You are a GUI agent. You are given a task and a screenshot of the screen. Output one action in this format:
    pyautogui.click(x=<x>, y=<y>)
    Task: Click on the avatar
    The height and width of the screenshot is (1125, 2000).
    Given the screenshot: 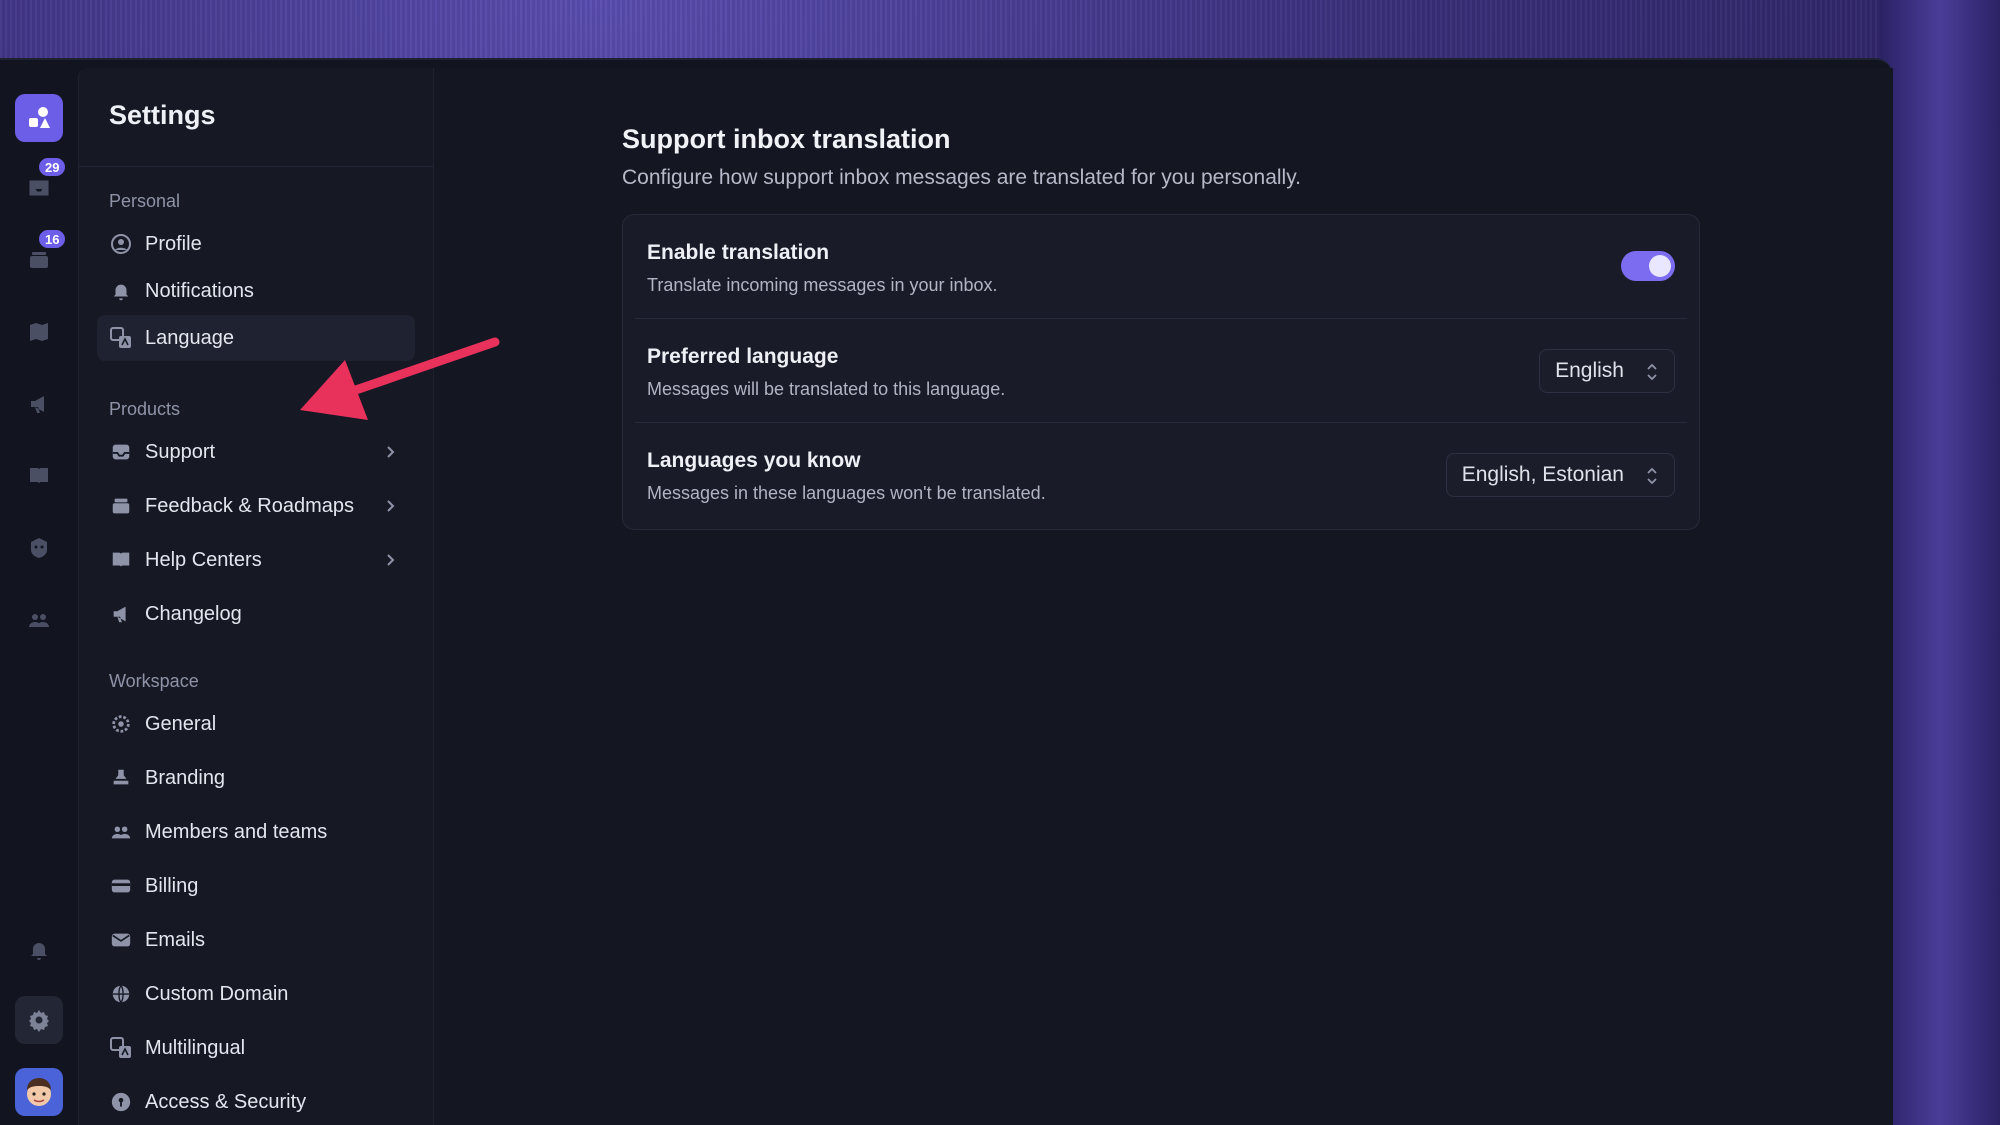 What is the action you would take?
    pyautogui.click(x=39, y=1092)
    